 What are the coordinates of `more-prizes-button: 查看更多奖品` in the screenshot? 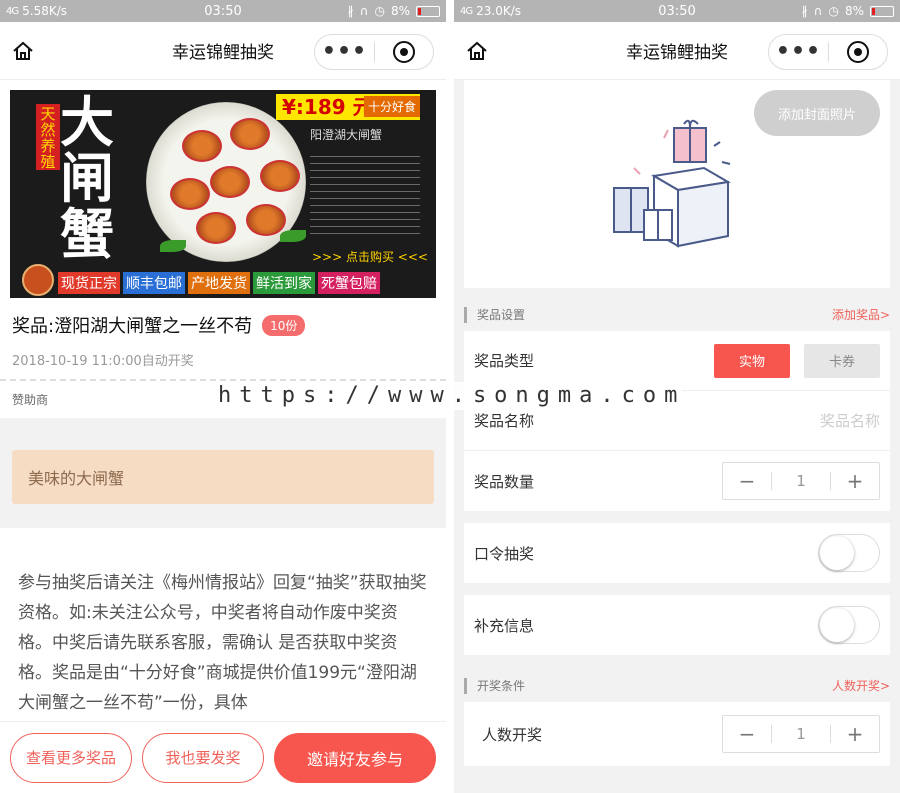 It's located at (71, 757).